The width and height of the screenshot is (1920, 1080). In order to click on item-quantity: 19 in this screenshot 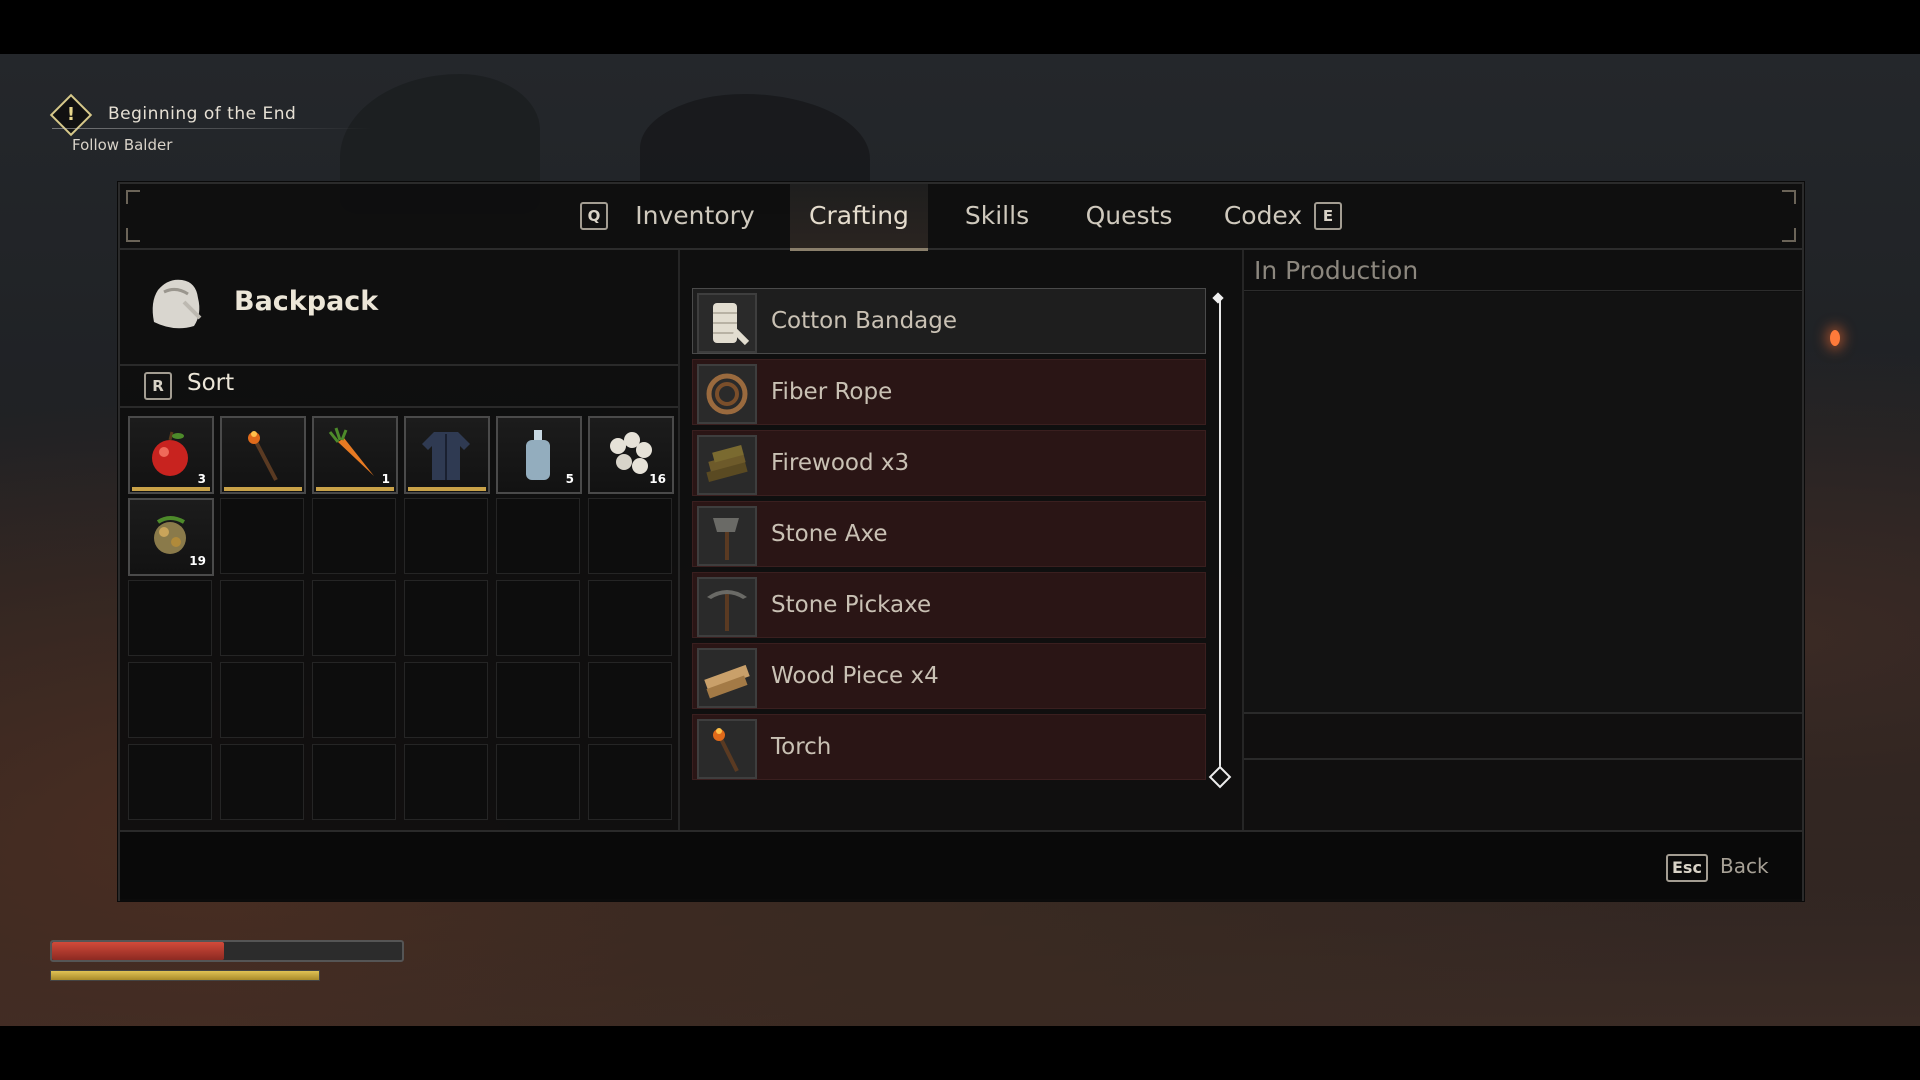, I will do `click(197, 561)`.